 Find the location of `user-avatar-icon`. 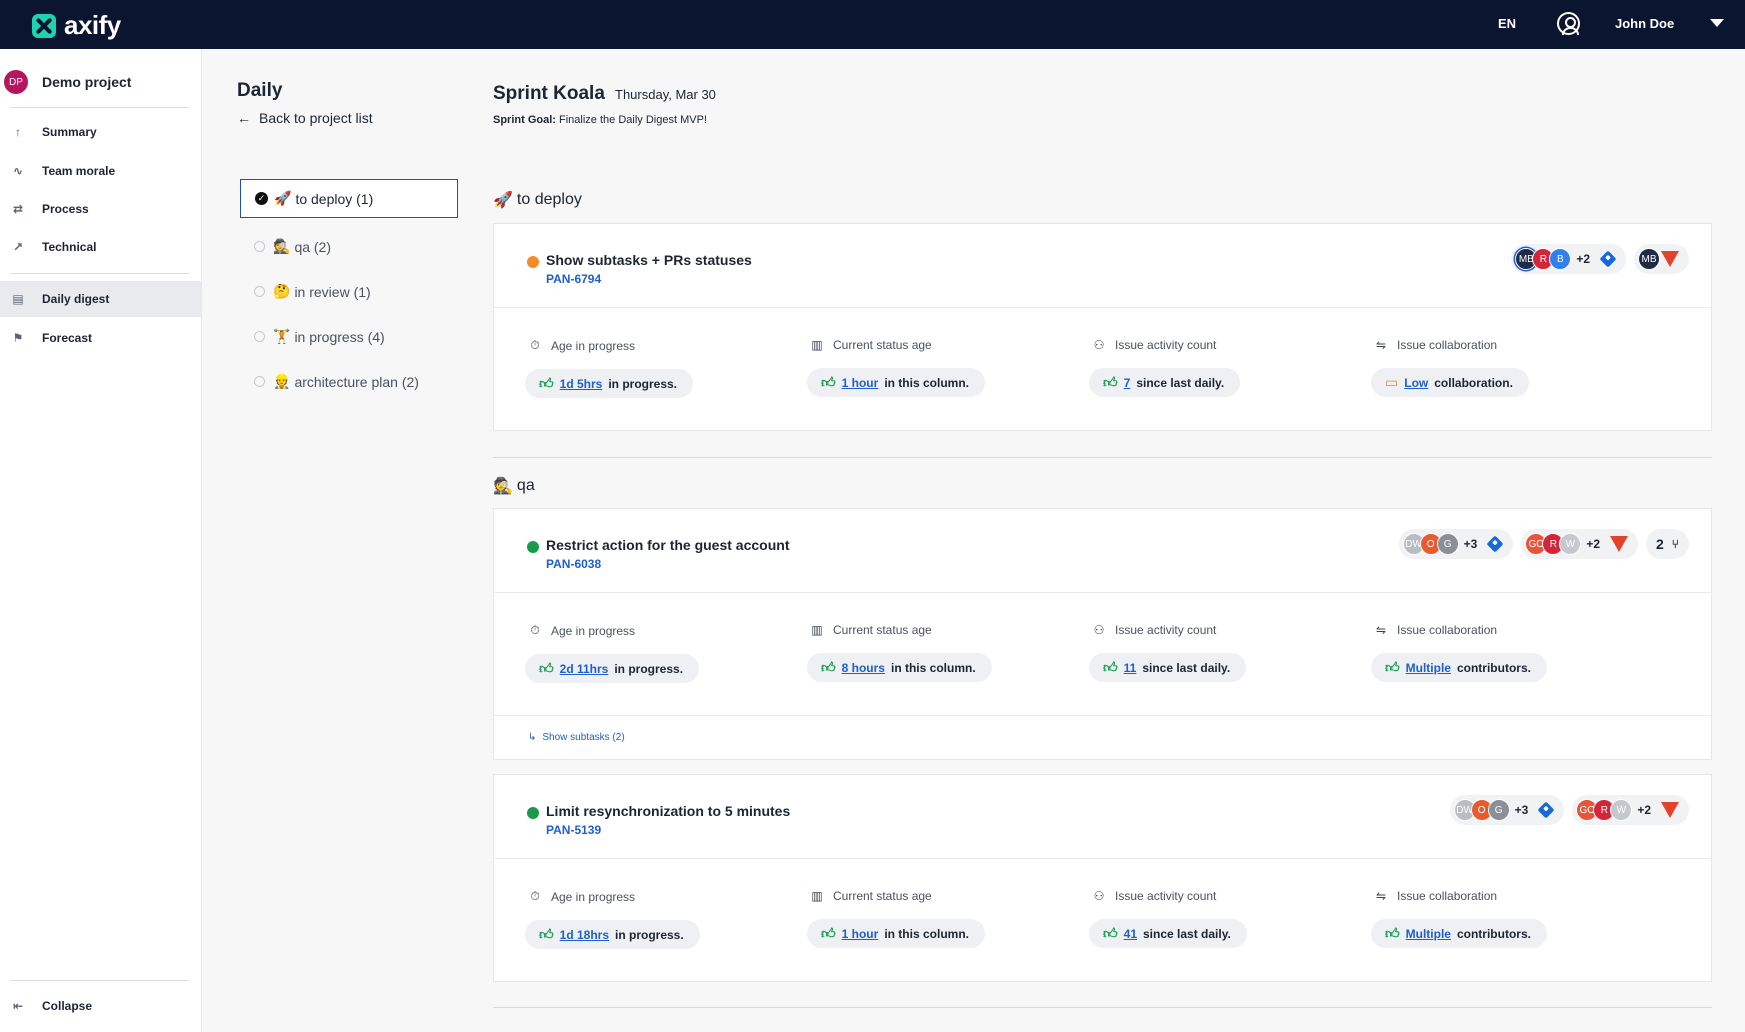

user-avatar-icon is located at coordinates (1568, 23).